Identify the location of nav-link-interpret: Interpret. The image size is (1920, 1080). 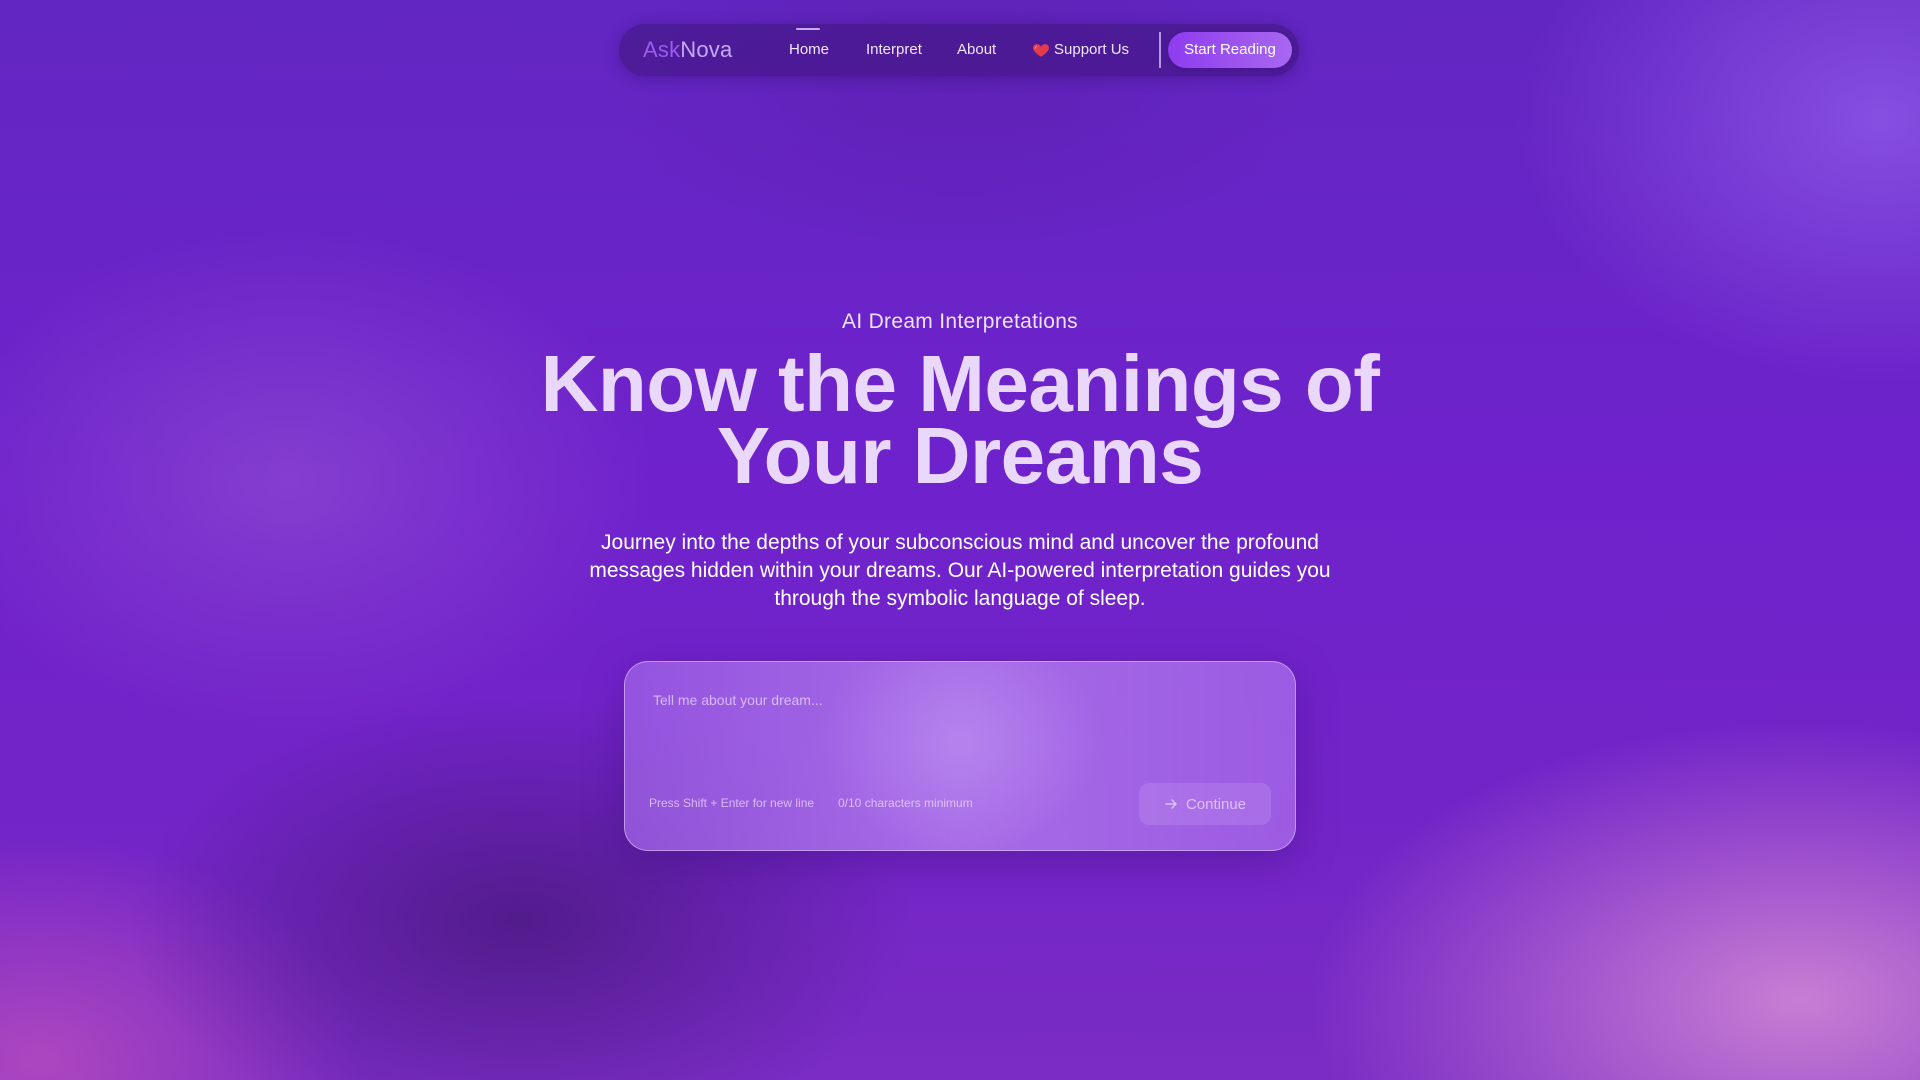
(894, 50).